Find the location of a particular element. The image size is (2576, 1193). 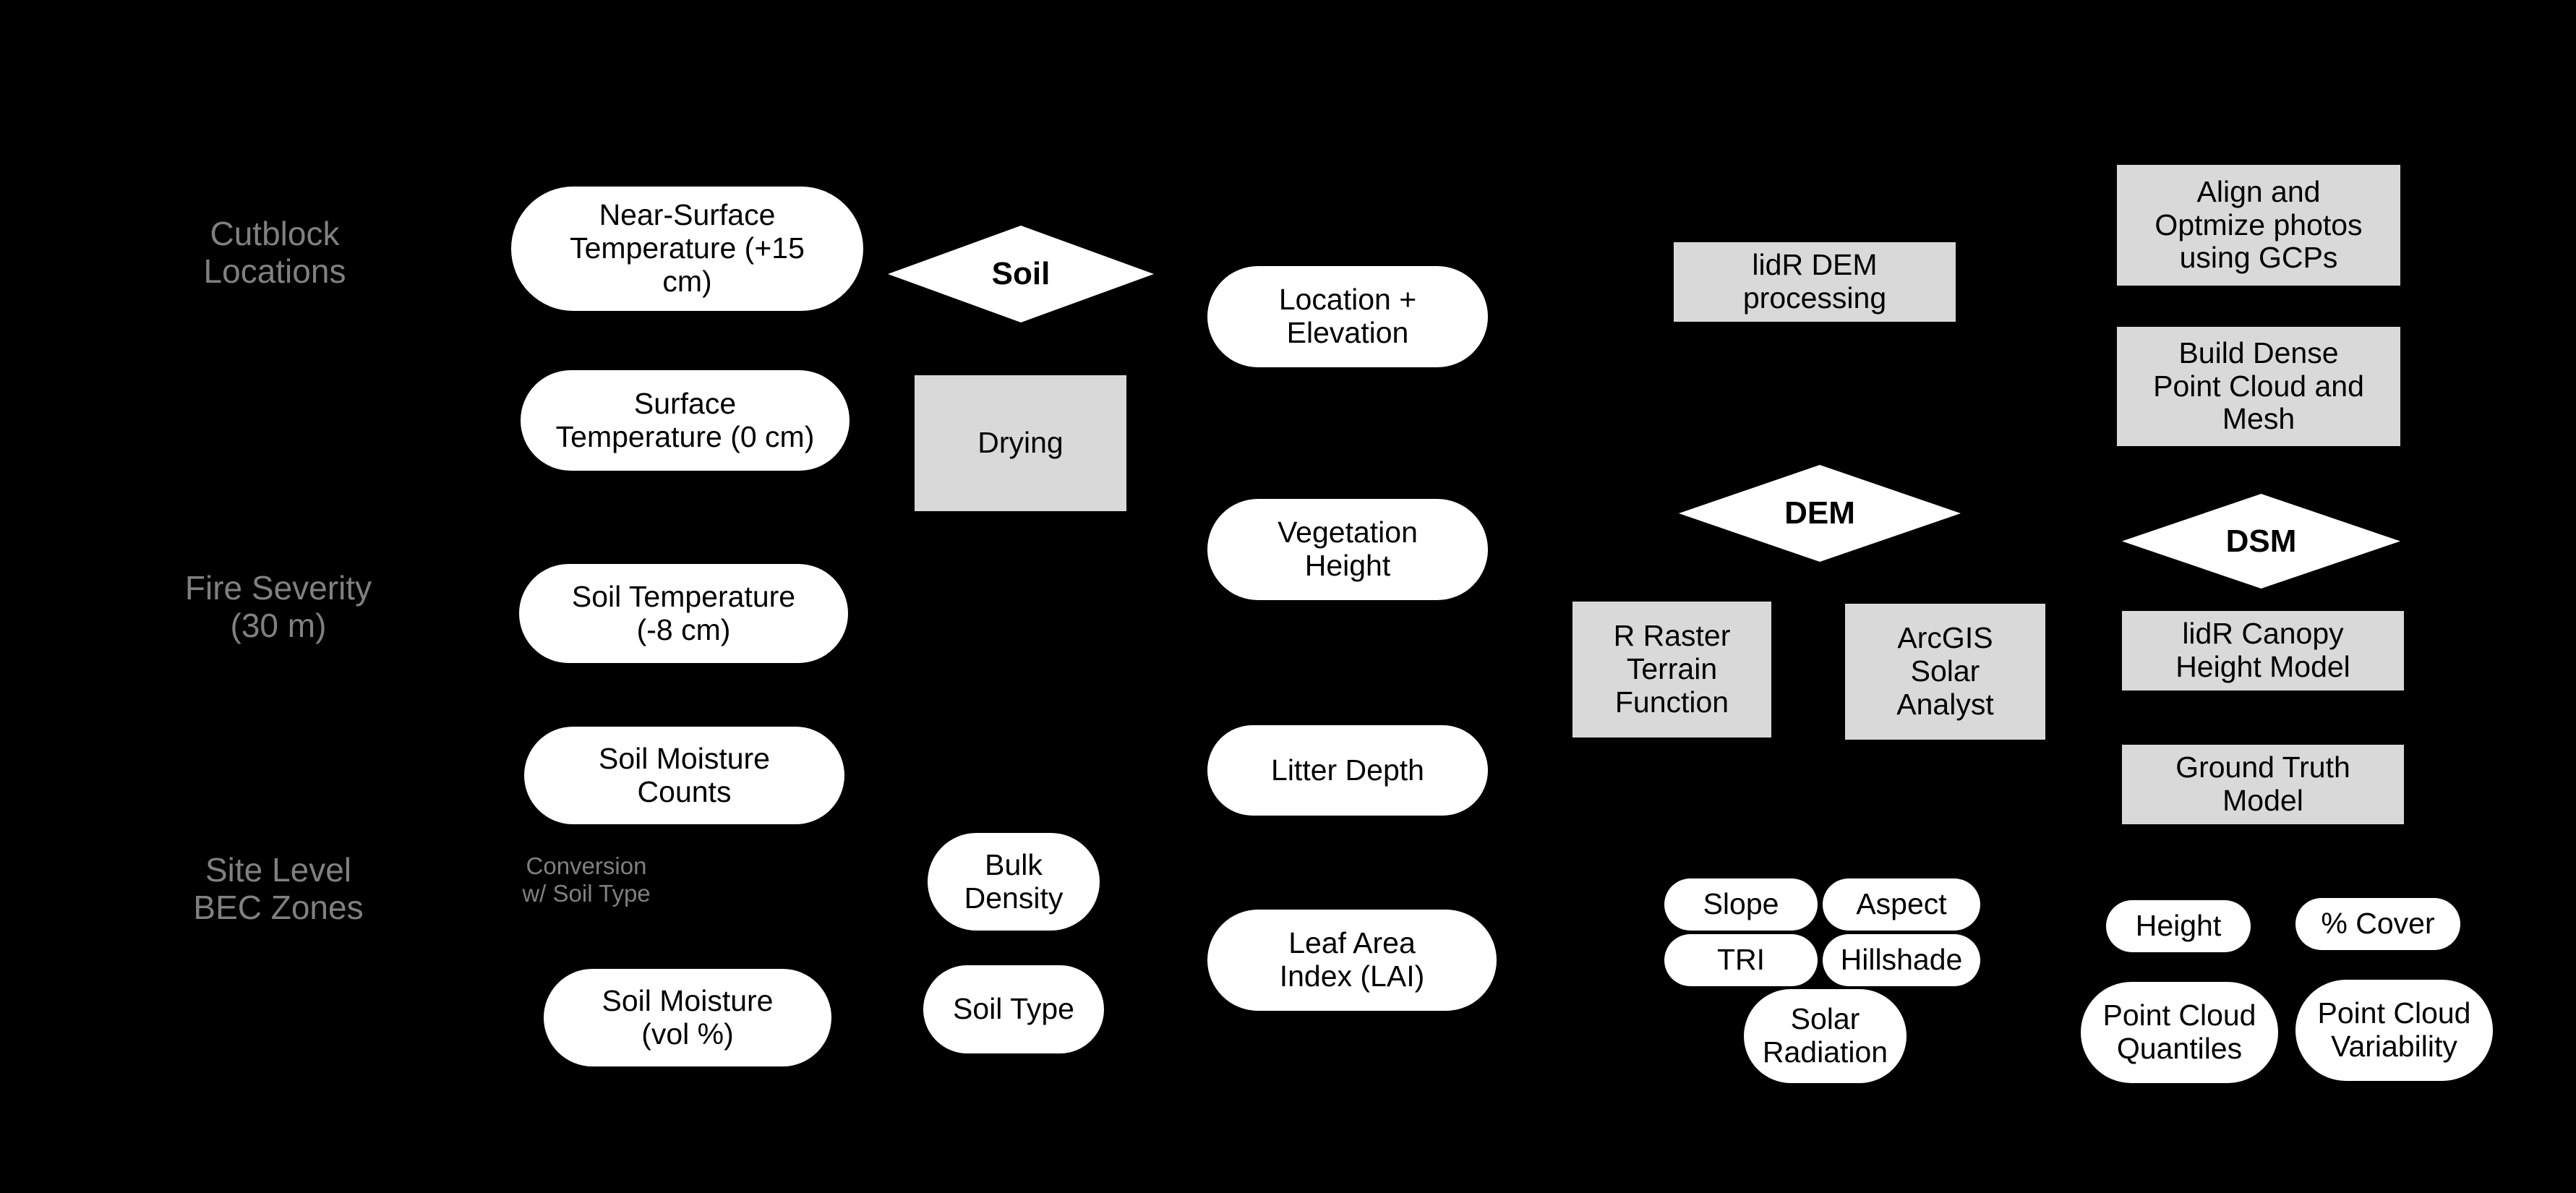

node-percent-cover: % Cover is located at coordinates (2378, 924).